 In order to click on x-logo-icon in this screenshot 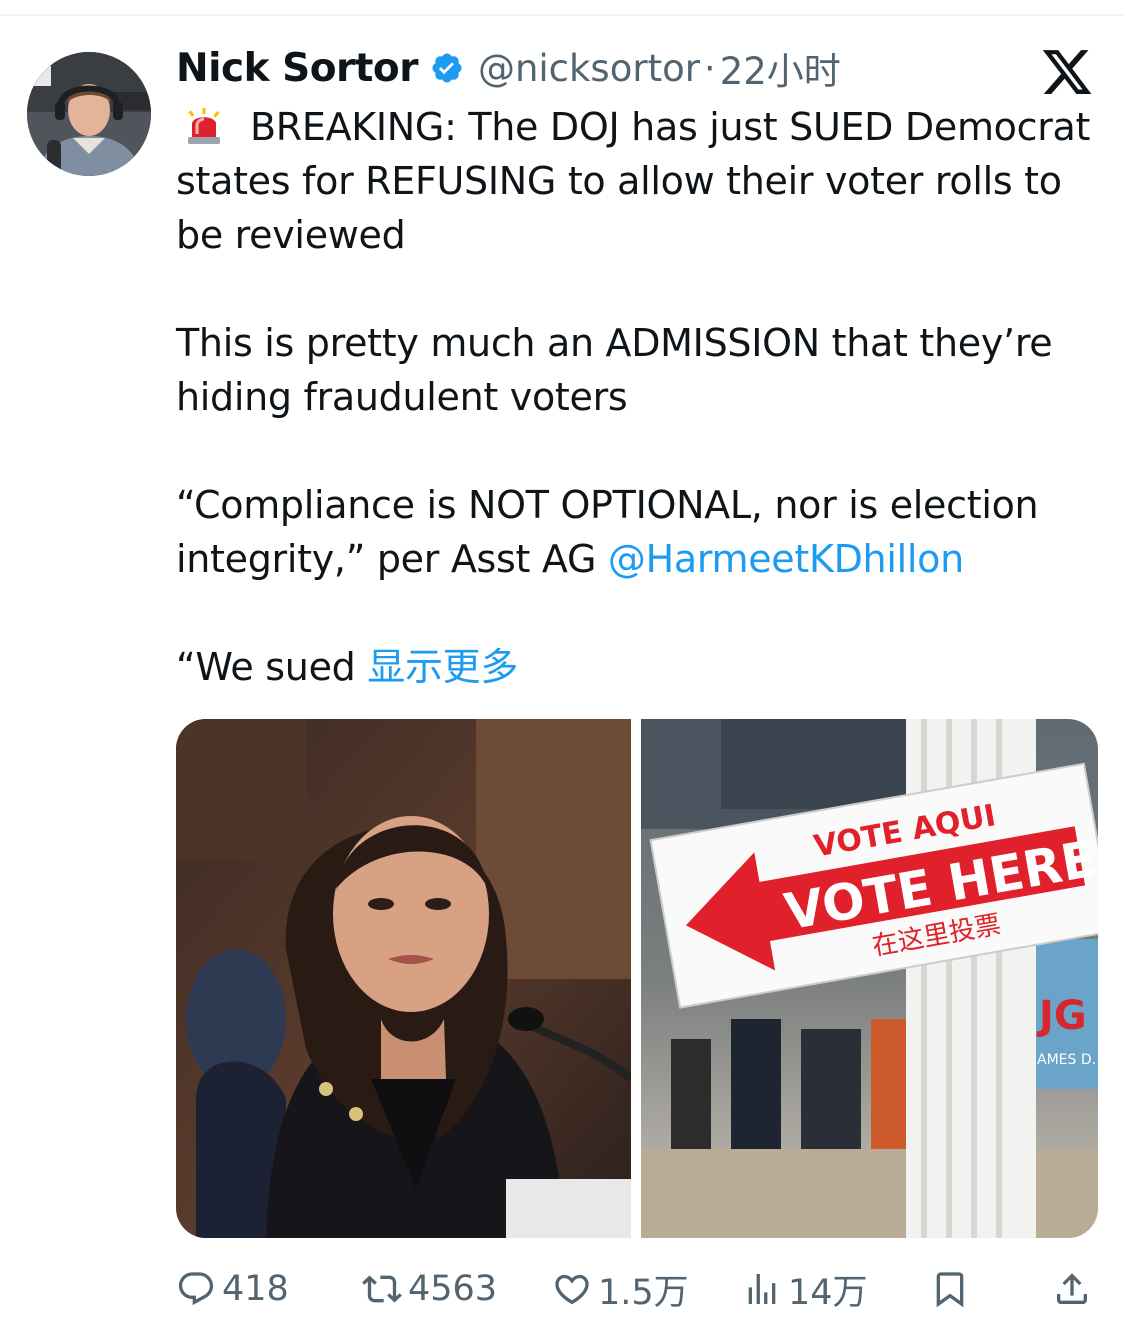, I will do `click(1067, 72)`.